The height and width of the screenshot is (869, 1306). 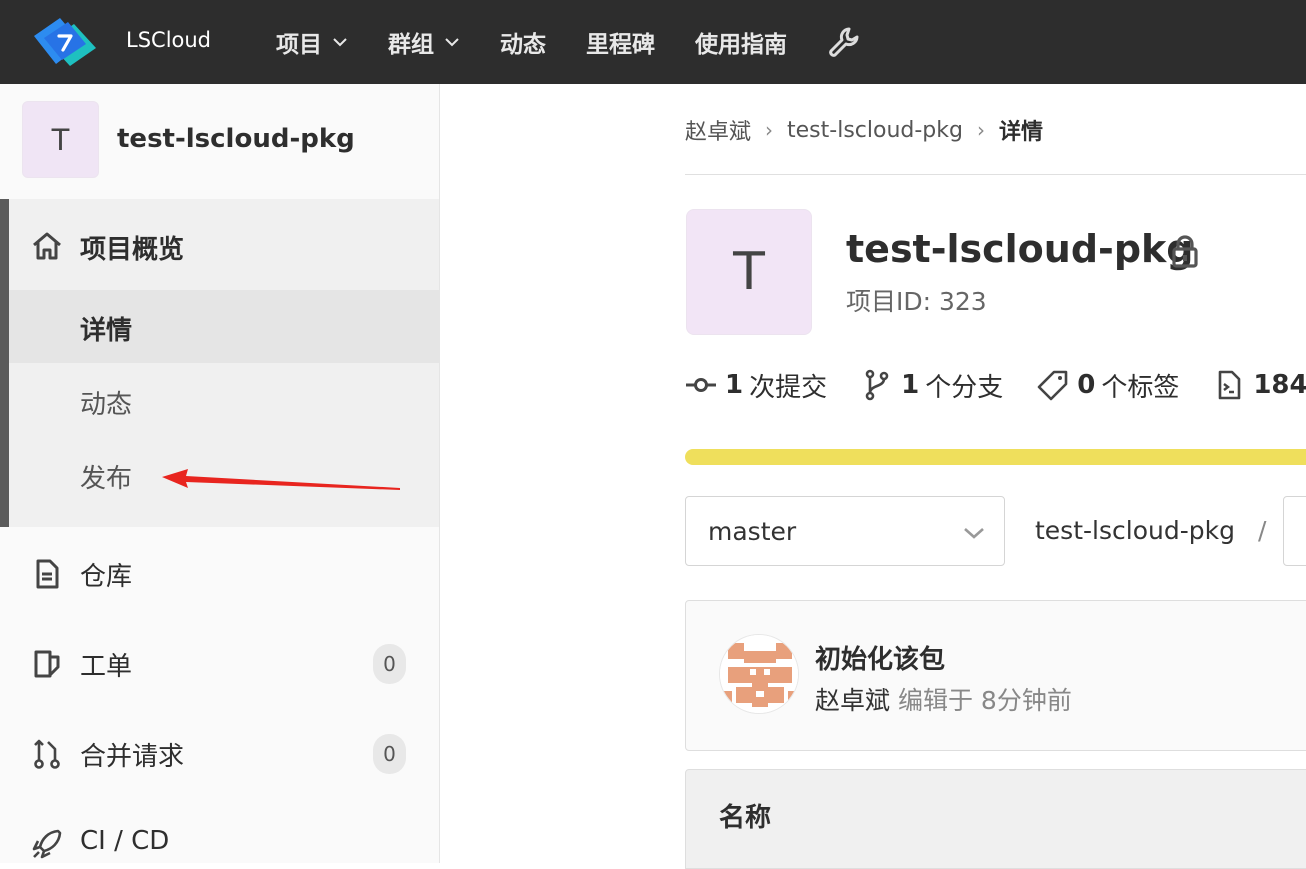 What do you see at coordinates (1135, 530) in the screenshot?
I see `repo-path-root: test-lscloud-pkg` at bounding box center [1135, 530].